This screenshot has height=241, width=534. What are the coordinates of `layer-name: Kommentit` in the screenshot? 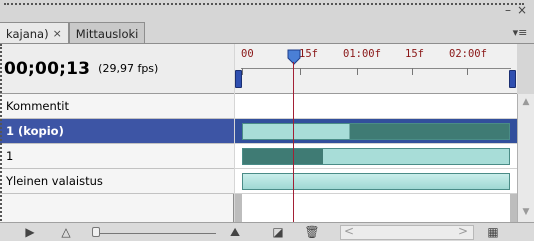 It's located at (37, 106).